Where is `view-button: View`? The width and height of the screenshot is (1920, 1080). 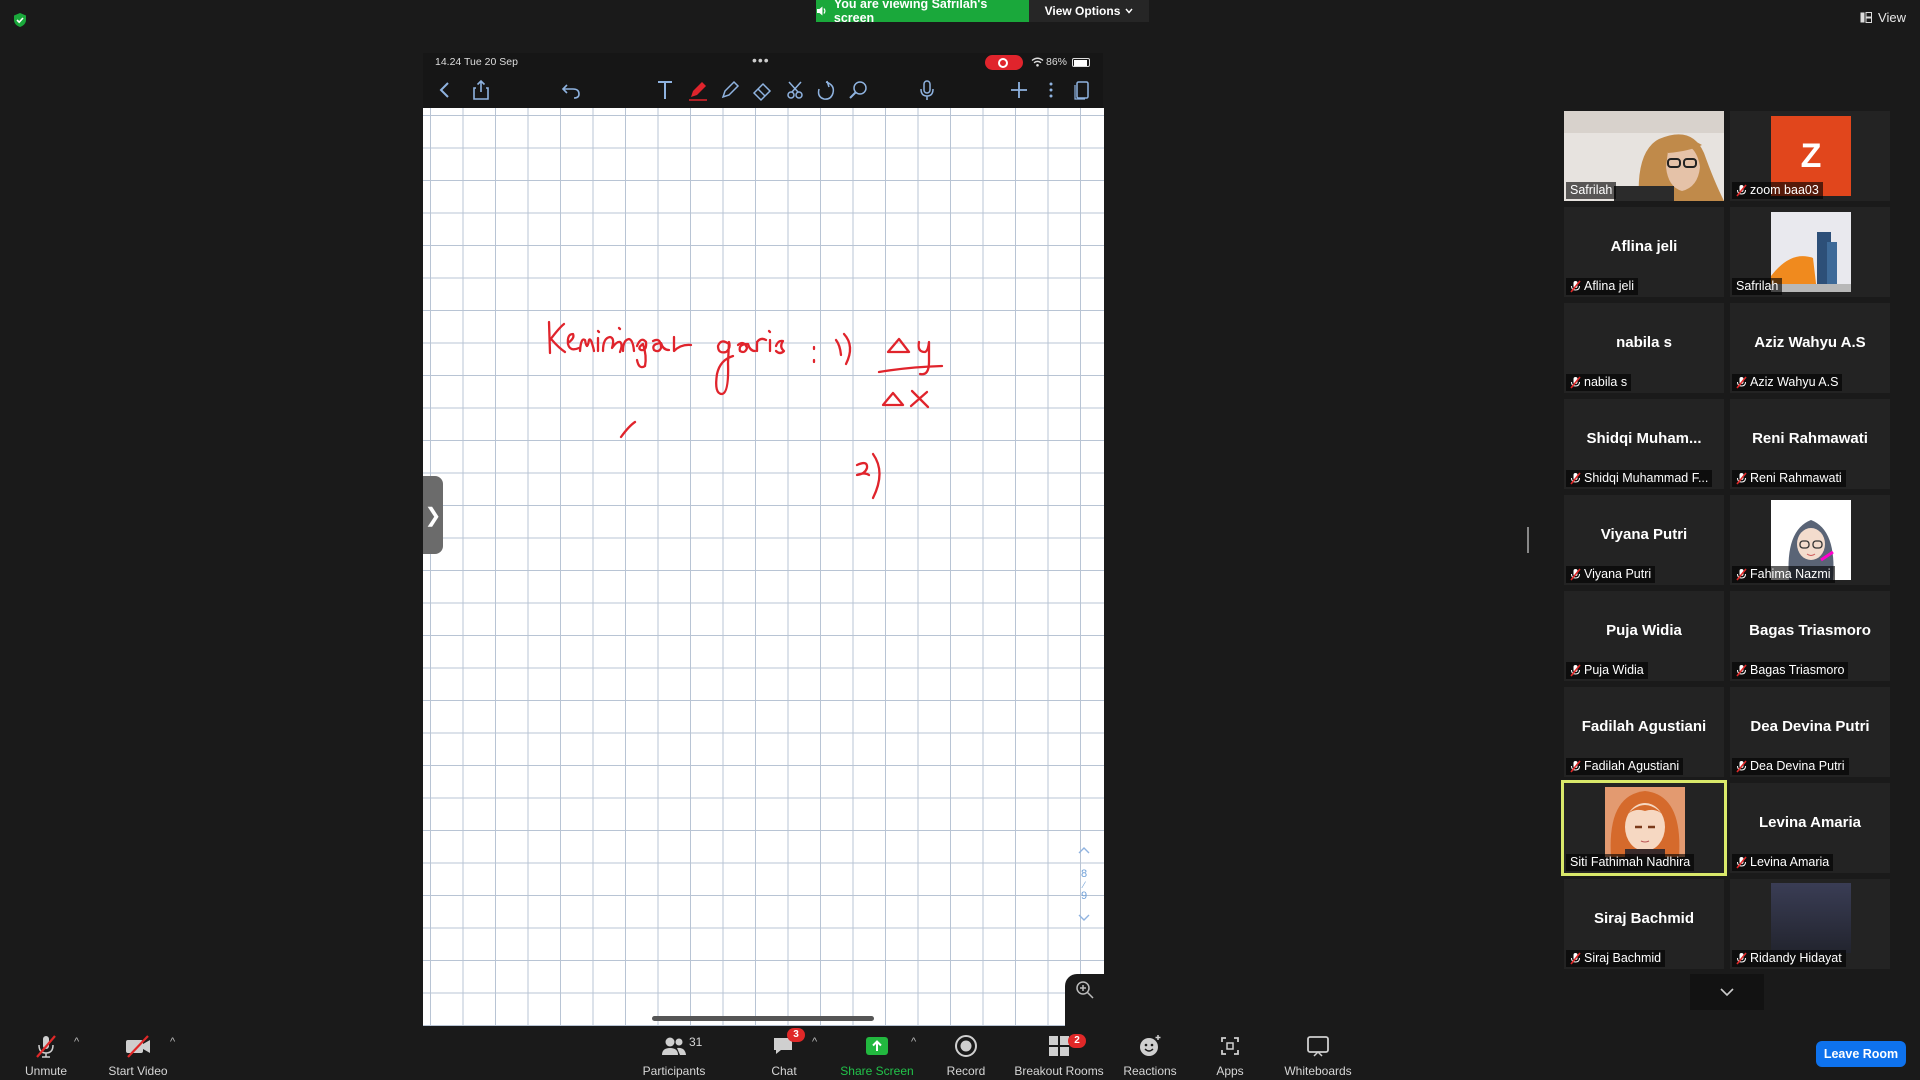 view-button: View is located at coordinates (1883, 17).